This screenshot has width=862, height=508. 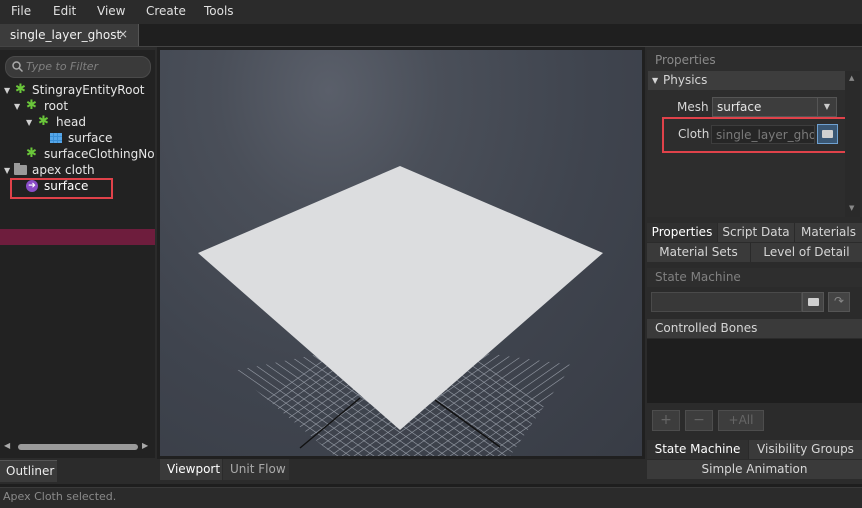 I want to click on state-machine-header: State Machine, so click(x=754, y=277).